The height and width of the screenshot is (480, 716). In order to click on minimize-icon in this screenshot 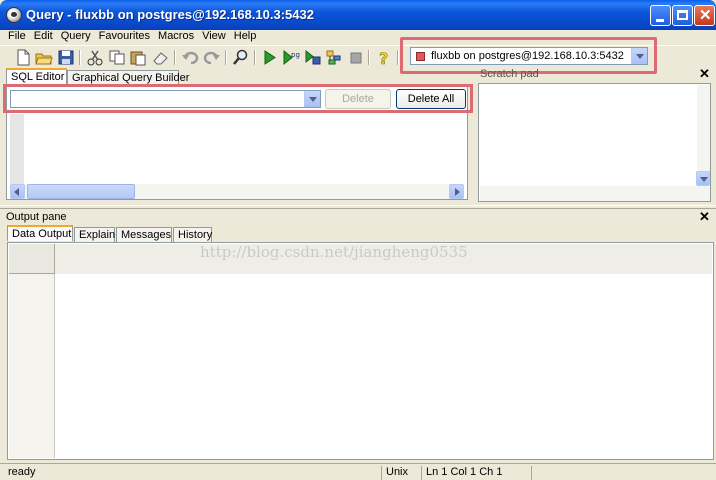, I will do `click(660, 20)`.